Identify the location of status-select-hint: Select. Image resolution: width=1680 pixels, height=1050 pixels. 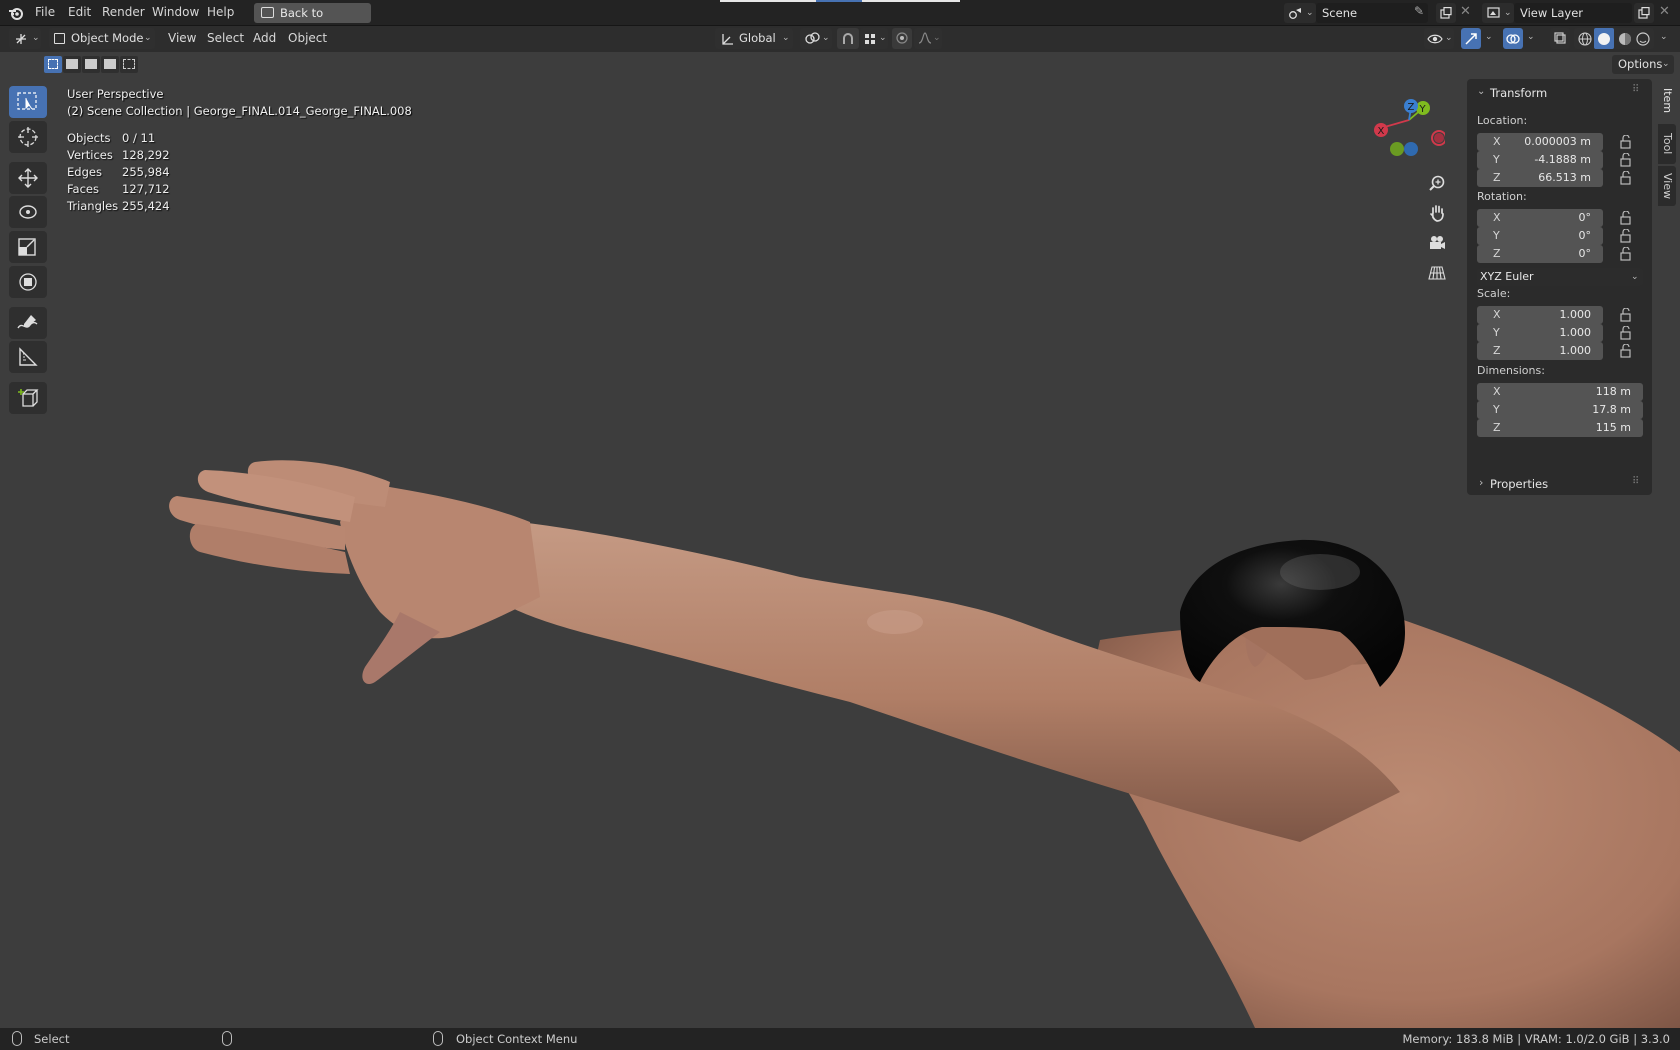
(52, 1039).